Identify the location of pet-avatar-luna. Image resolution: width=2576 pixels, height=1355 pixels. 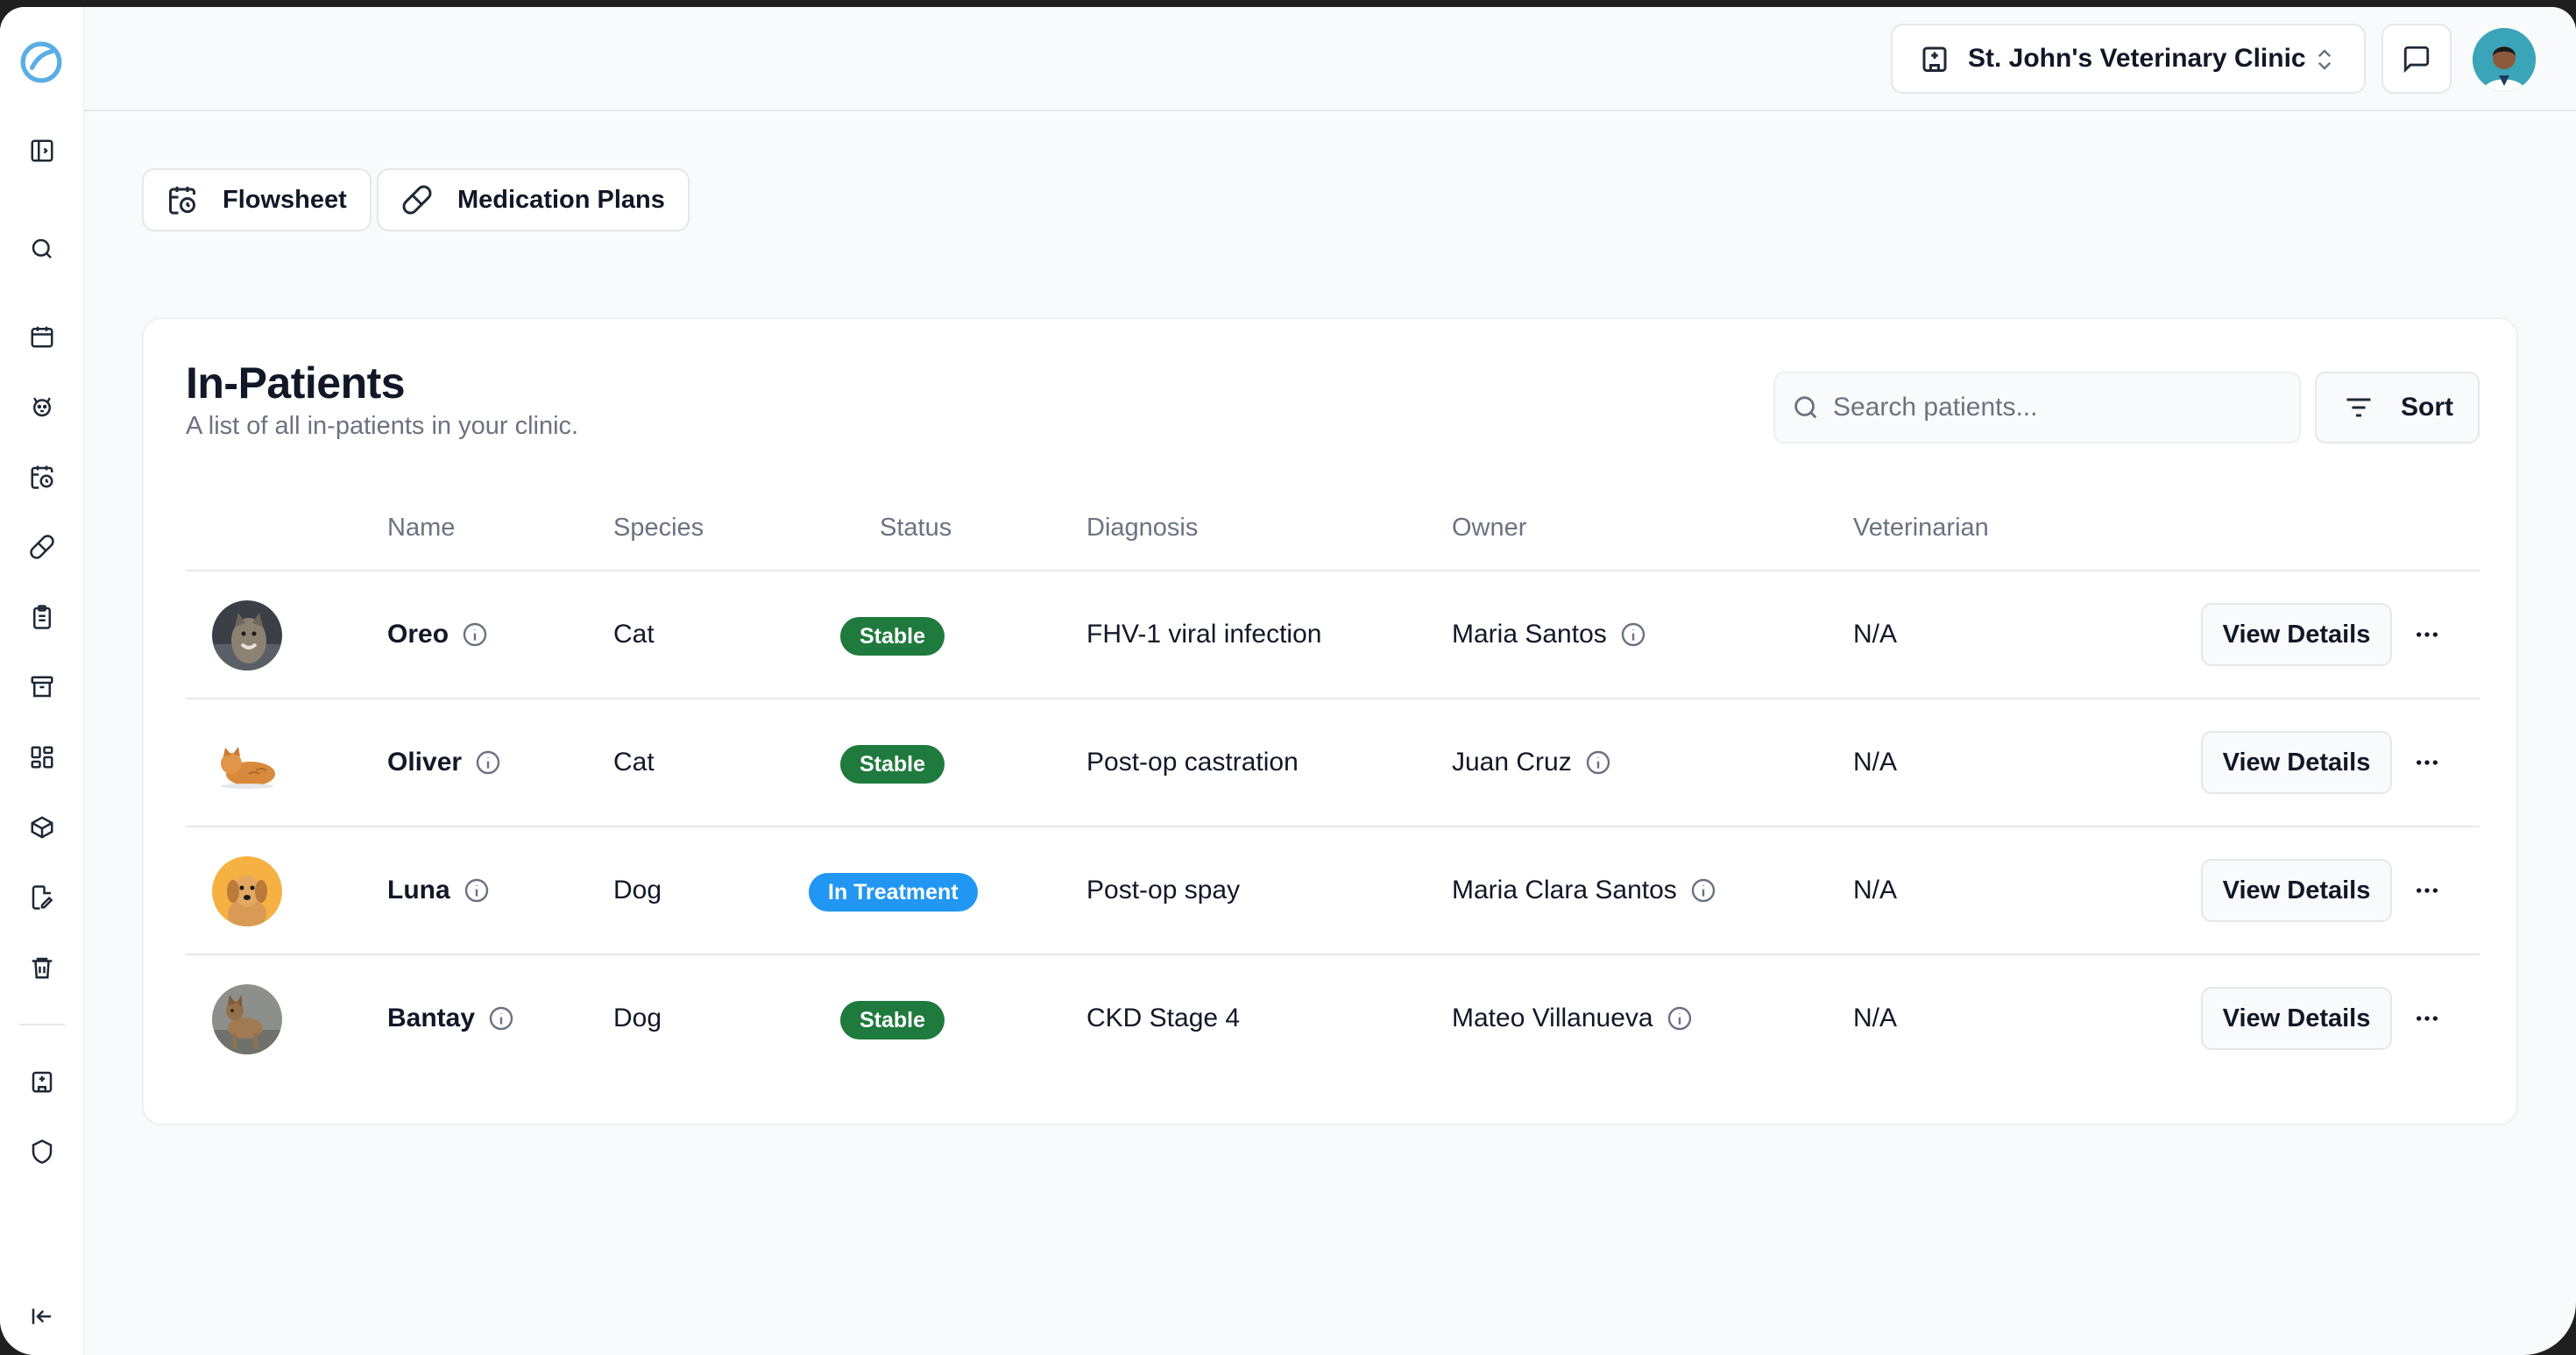
(247, 891).